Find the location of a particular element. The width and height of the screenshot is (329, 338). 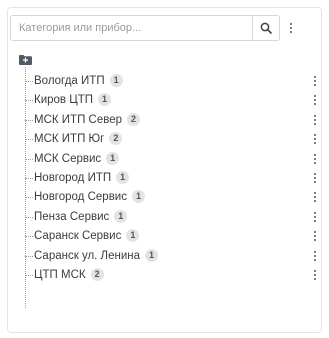

search-input is located at coordinates (131, 28).